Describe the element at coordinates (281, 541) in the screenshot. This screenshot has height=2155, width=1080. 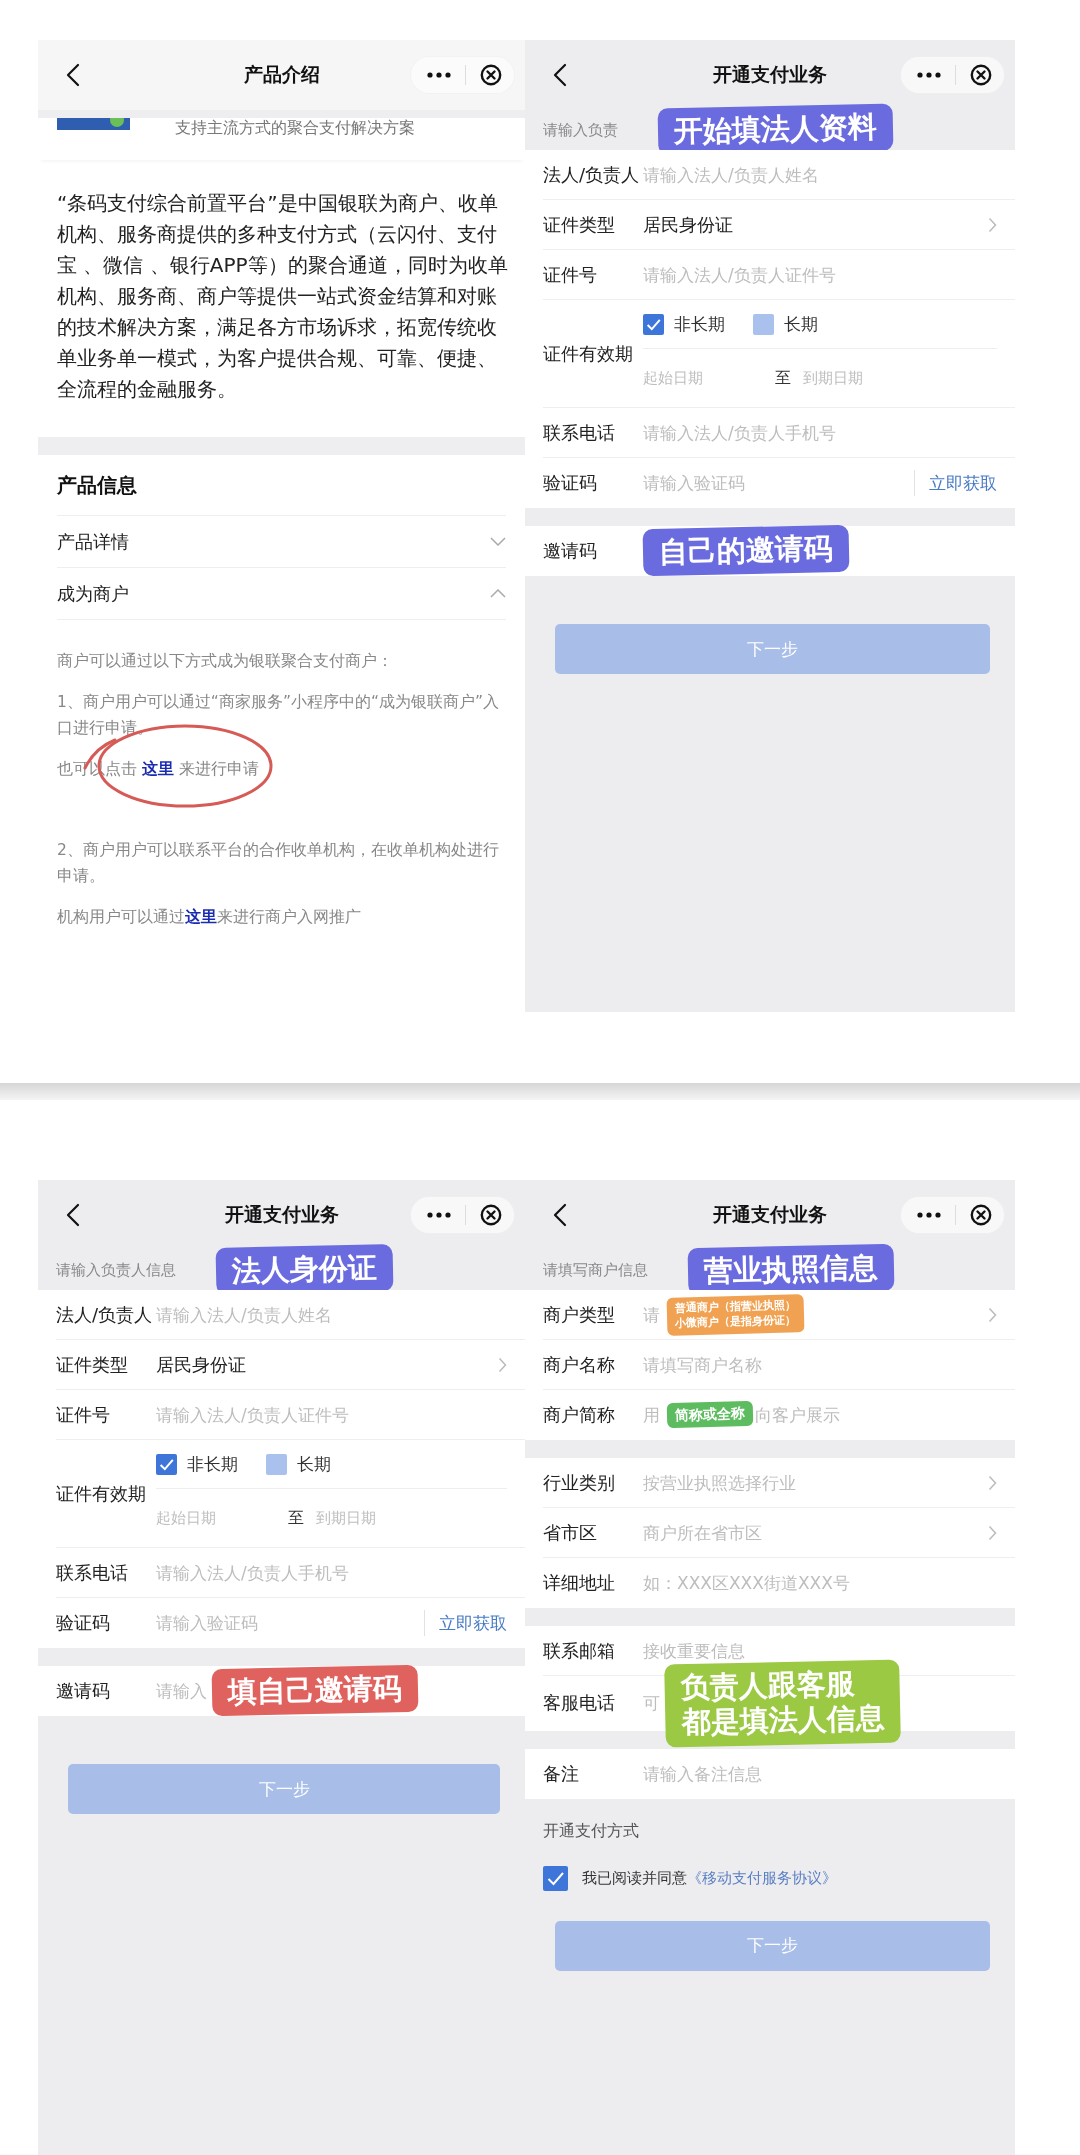
I see `accordion-item: 产品详情` at that location.